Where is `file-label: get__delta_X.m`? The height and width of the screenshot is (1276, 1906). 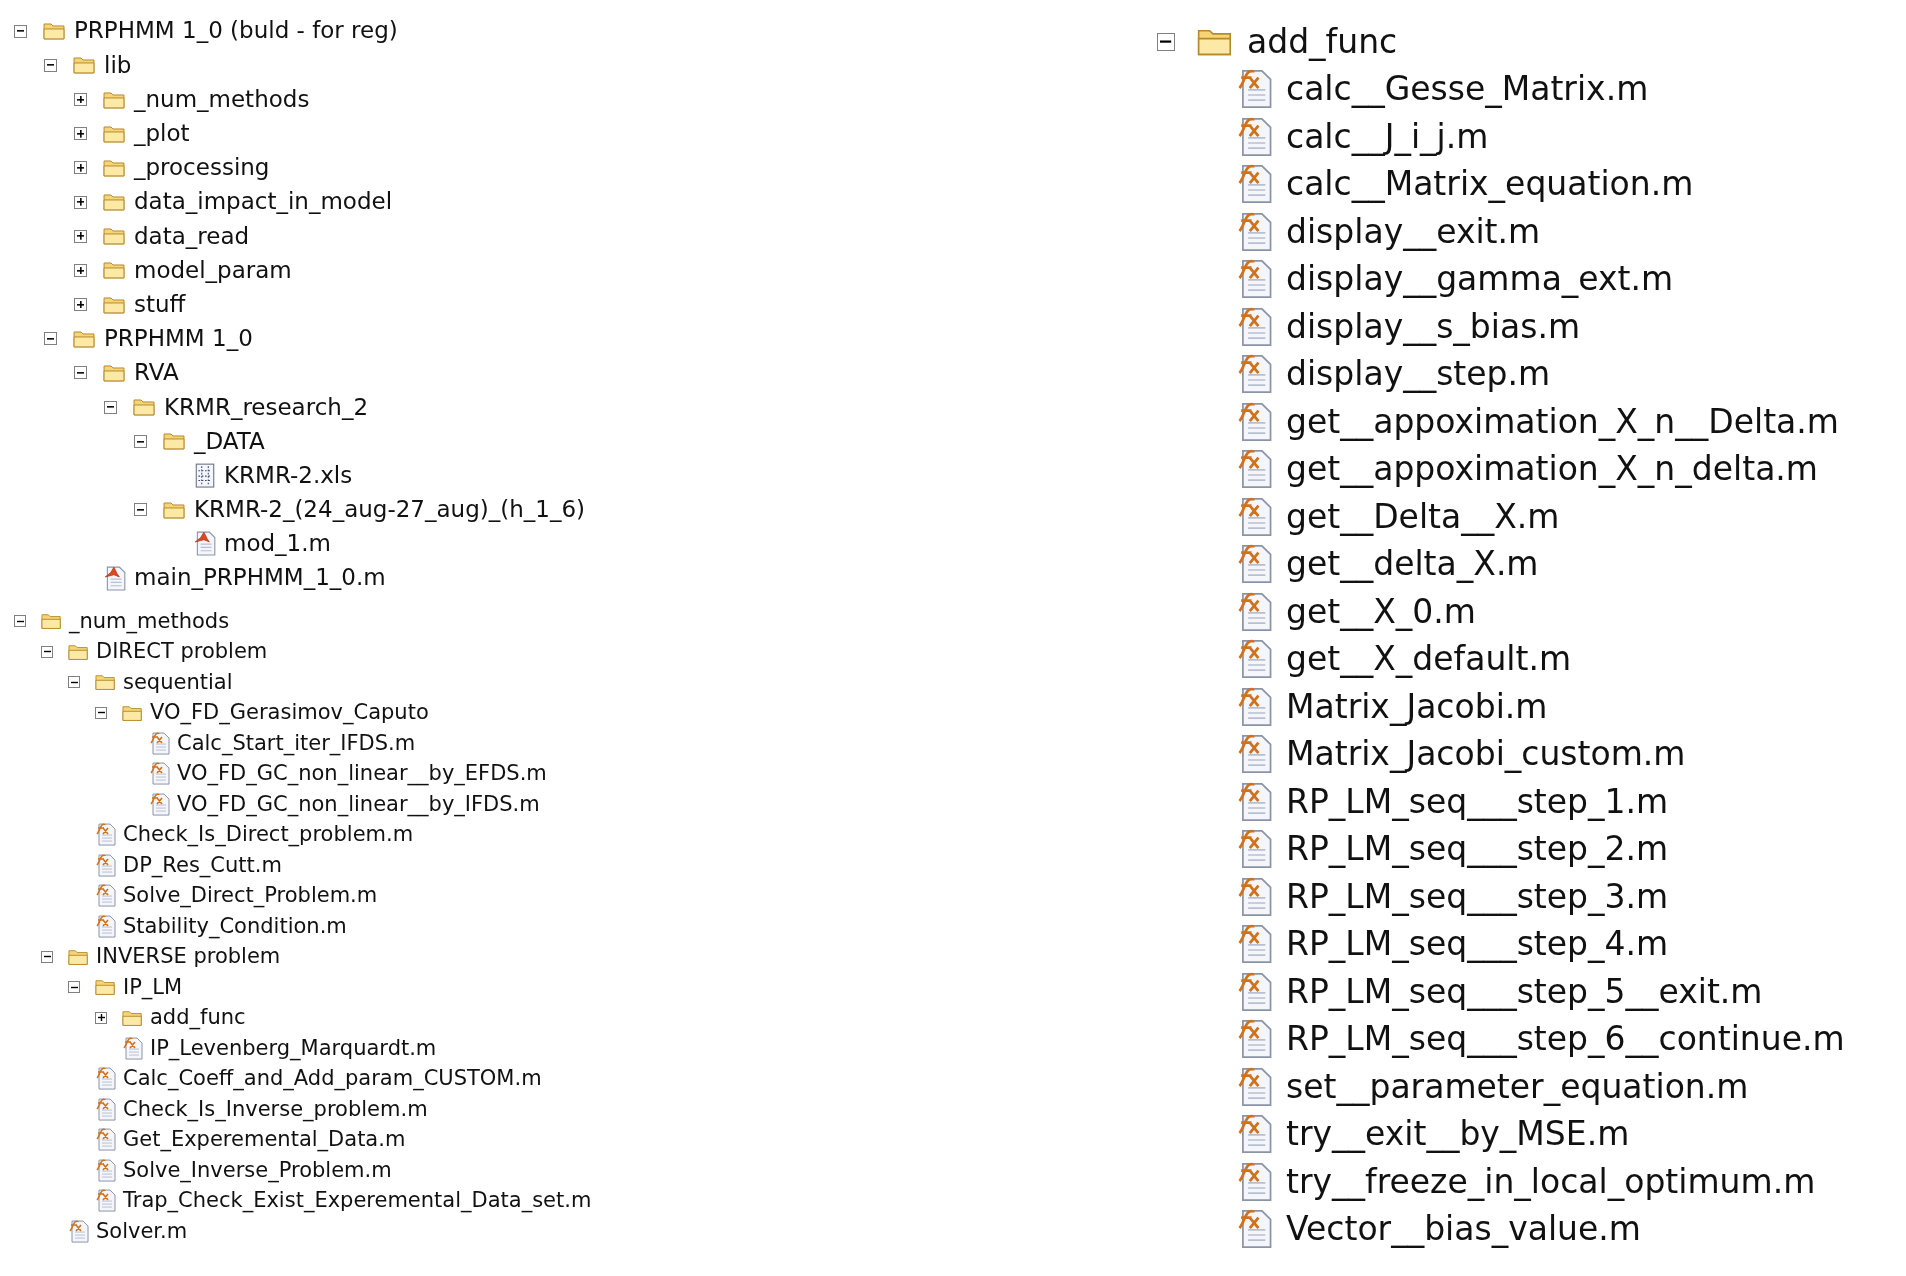
file-label: get__delta_X.m is located at coordinates (1412, 564).